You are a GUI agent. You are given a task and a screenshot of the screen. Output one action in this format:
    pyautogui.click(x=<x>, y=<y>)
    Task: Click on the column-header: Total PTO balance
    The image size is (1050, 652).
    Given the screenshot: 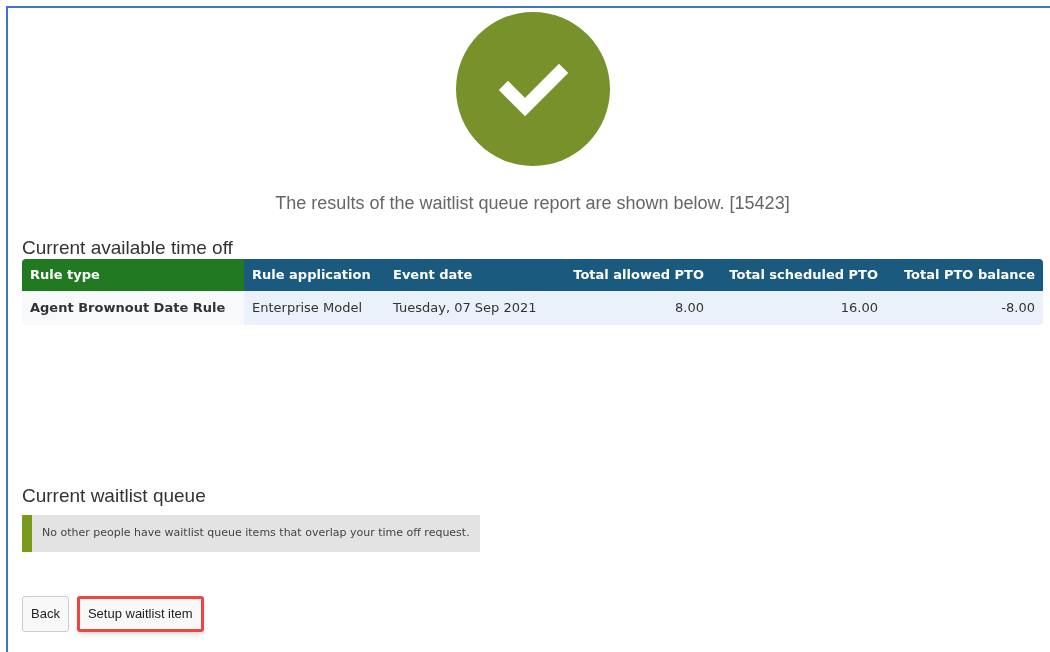 What is the action you would take?
    pyautogui.click(x=964, y=275)
    